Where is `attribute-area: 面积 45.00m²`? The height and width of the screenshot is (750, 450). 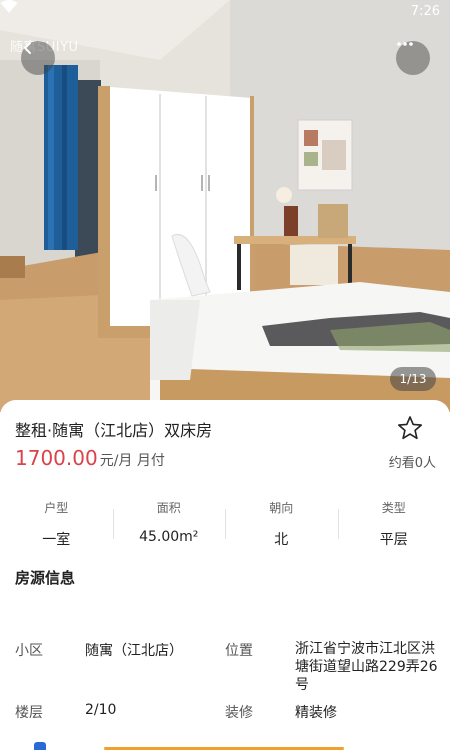 attribute-area: 面积 45.00m² is located at coordinates (169, 523).